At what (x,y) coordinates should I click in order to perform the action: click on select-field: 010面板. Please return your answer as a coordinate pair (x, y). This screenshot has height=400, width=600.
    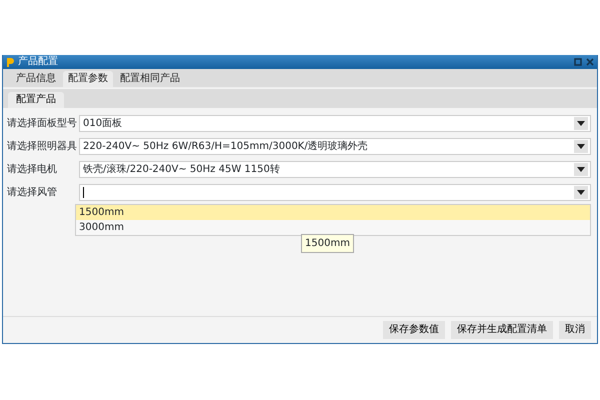
    Looking at the image, I should click on (335, 123).